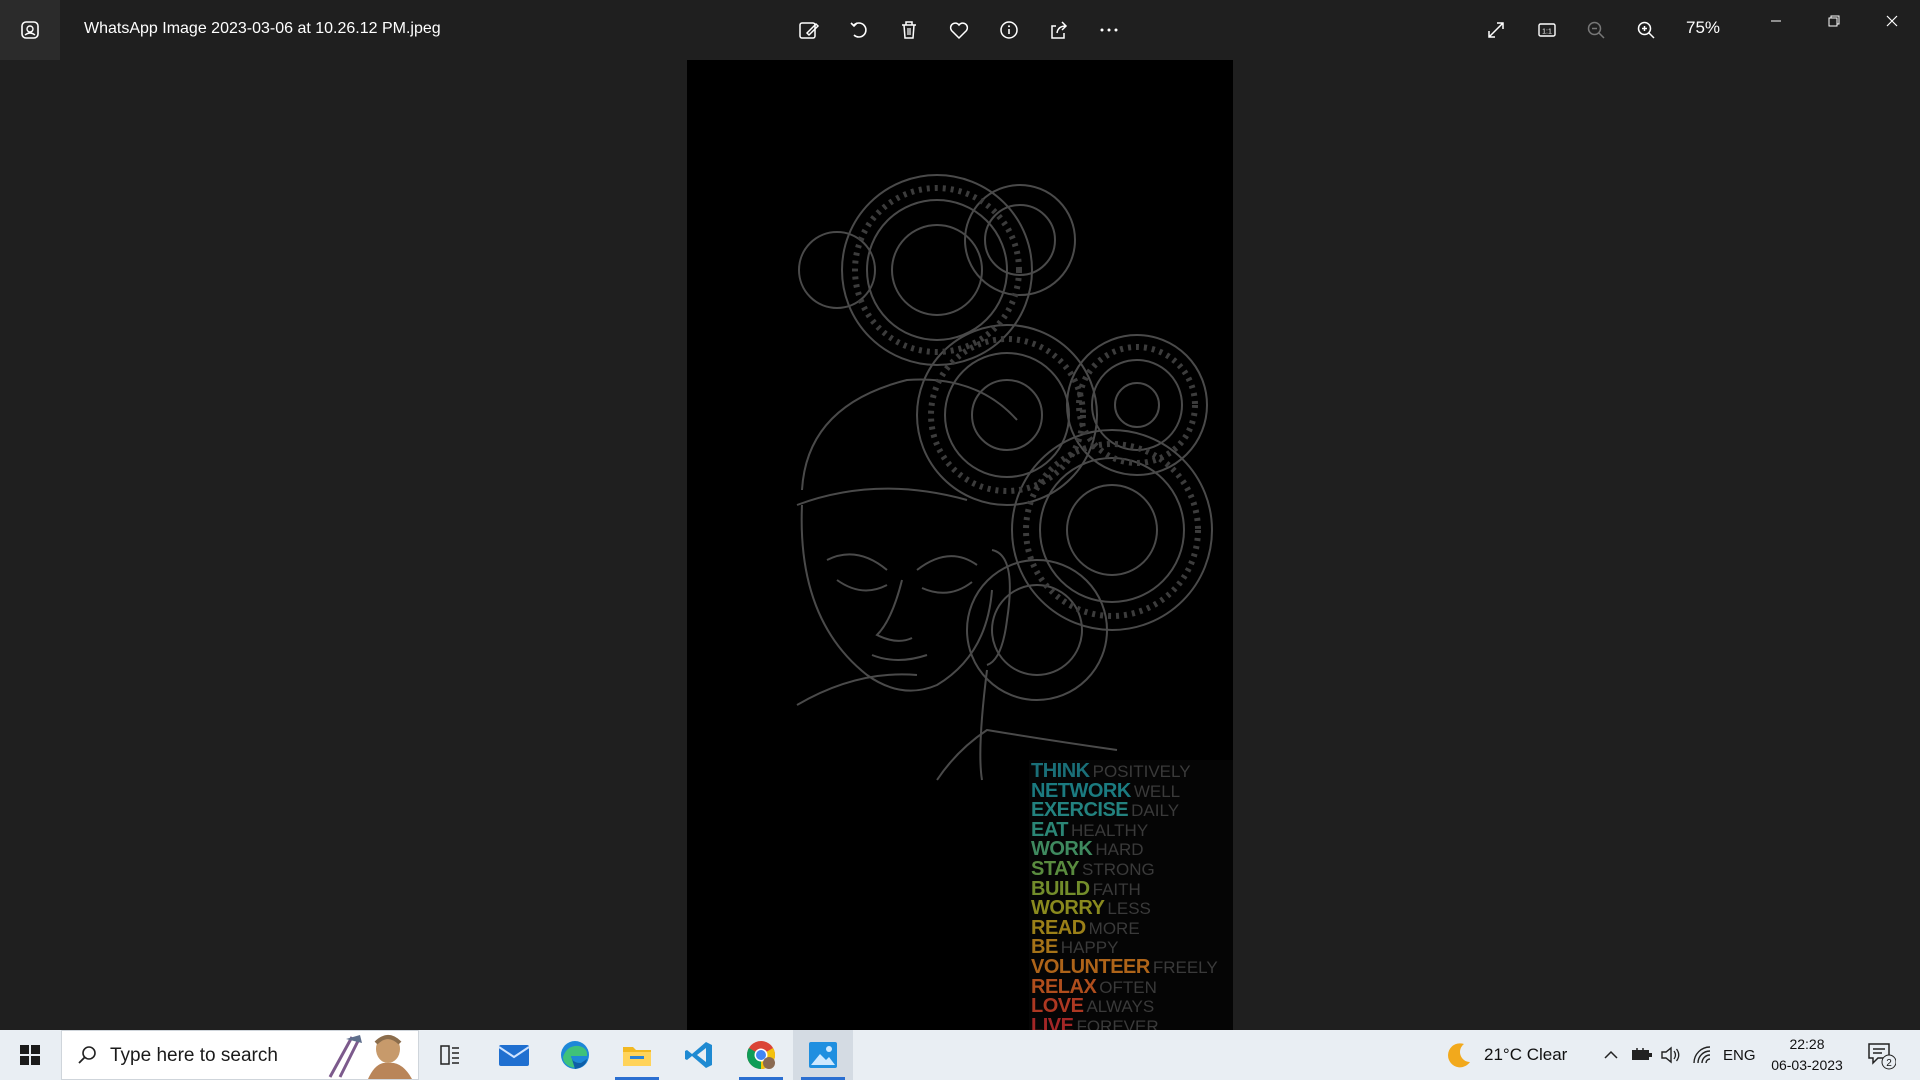 Image resolution: width=1920 pixels, height=1080 pixels. Describe the element at coordinates (859, 30) in the screenshot. I see `rotate-icon` at that location.